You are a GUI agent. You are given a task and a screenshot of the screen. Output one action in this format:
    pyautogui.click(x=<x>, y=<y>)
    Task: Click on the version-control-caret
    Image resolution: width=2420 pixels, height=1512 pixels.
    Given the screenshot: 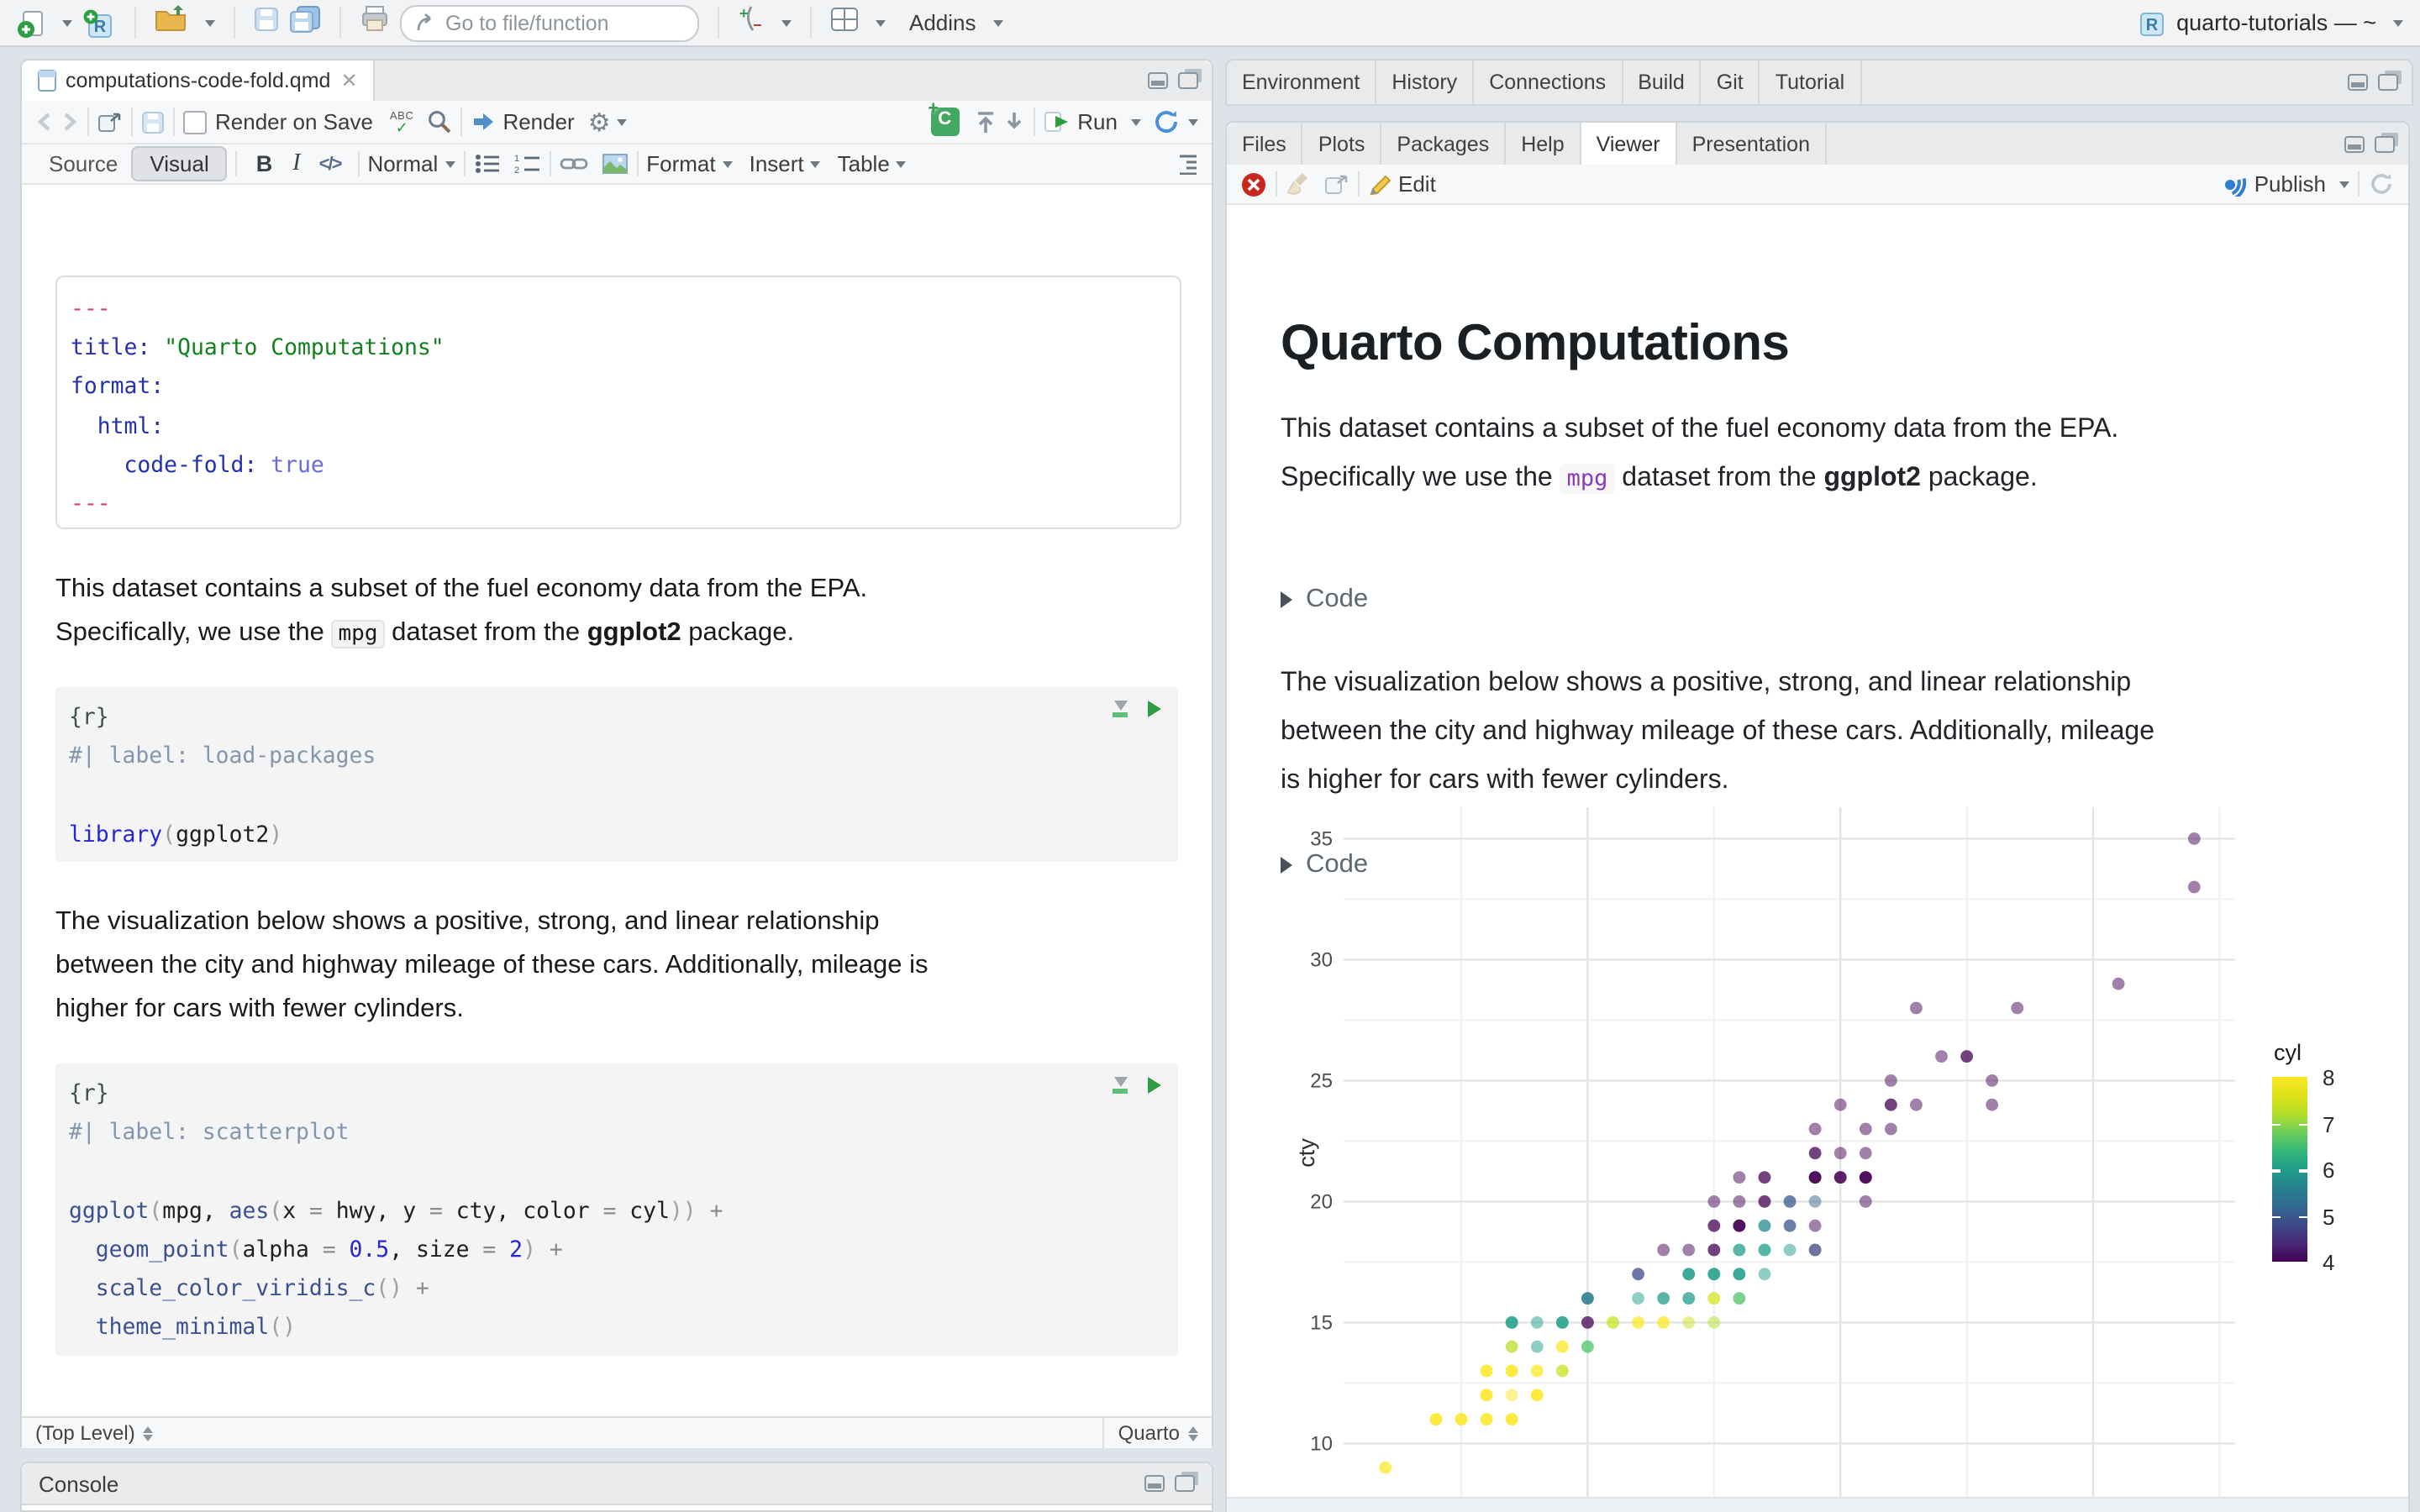 What is the action you would take?
    pyautogui.click(x=786, y=22)
    